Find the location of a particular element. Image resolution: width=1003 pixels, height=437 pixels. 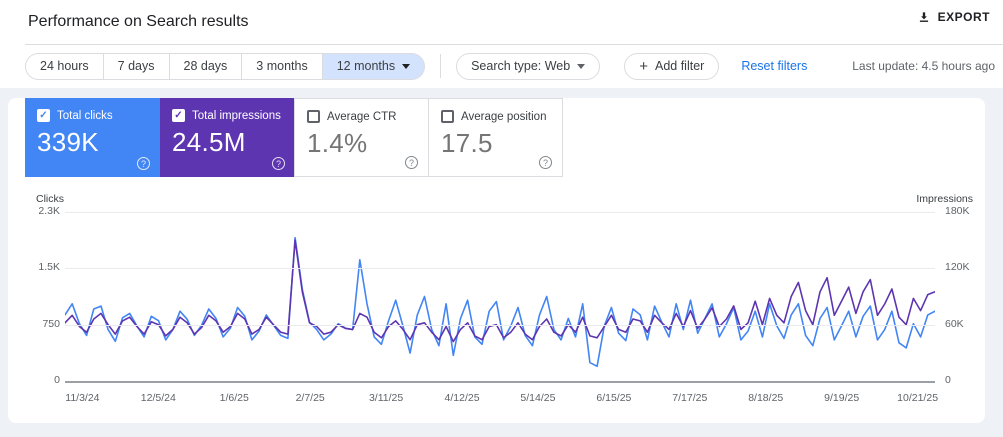

date-range-label: 24 hours is located at coordinates (64, 66).